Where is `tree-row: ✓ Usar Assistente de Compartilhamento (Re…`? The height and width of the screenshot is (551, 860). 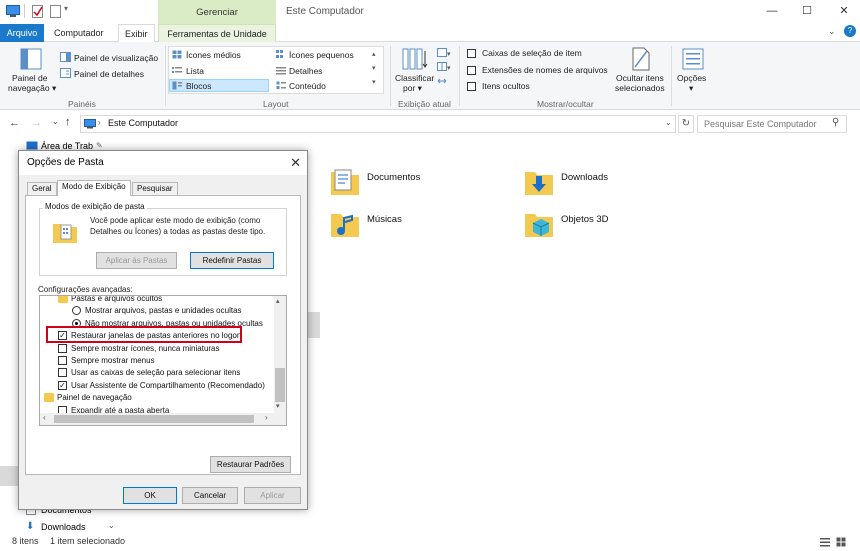 tree-row: ✓ Usar Assistente de Compartilhamento (Re… is located at coordinates (157, 386).